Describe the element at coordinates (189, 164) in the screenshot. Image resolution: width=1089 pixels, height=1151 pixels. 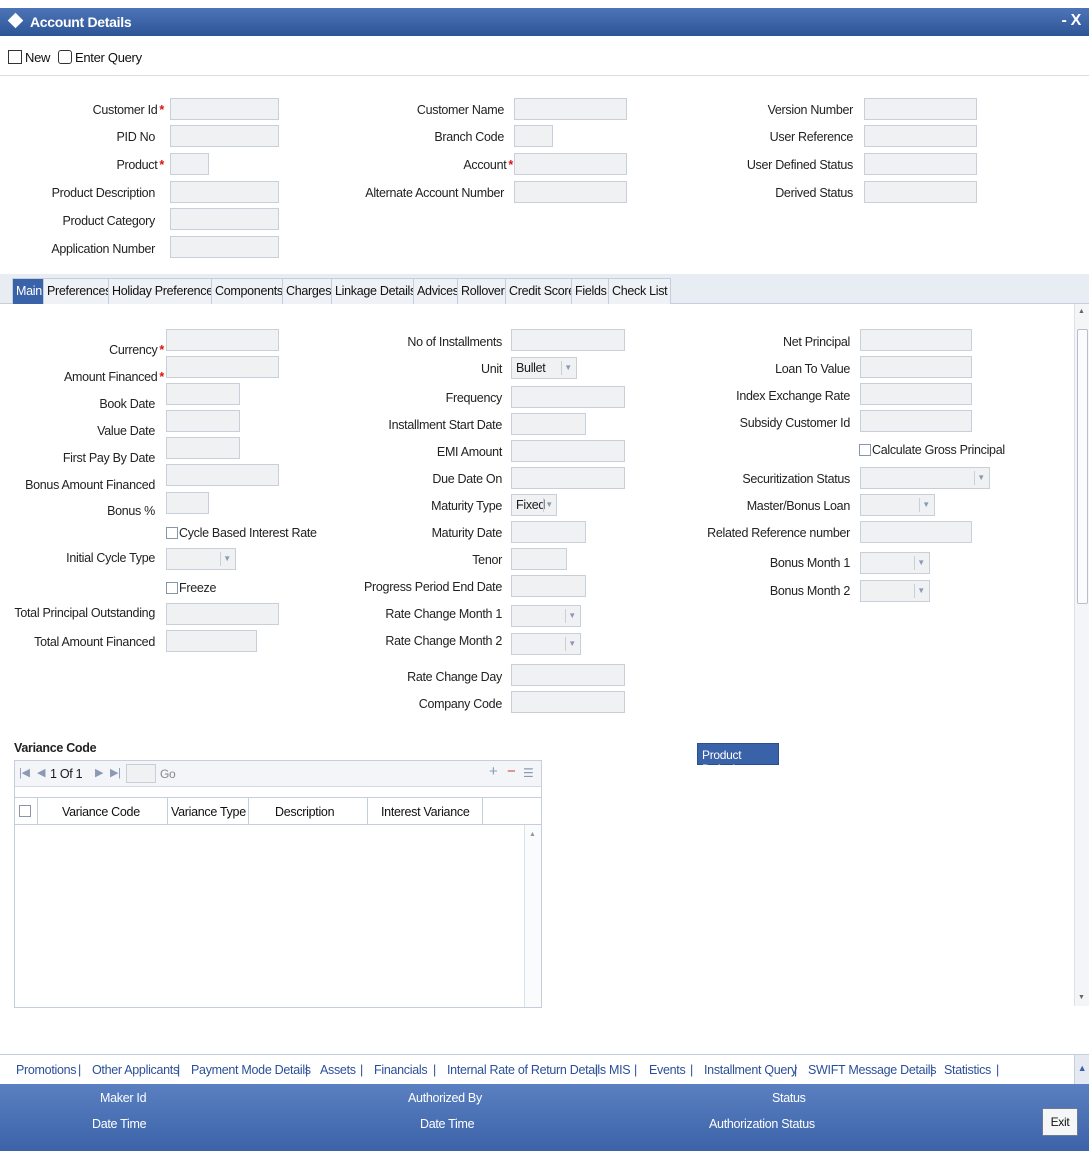
I see `product-field` at that location.